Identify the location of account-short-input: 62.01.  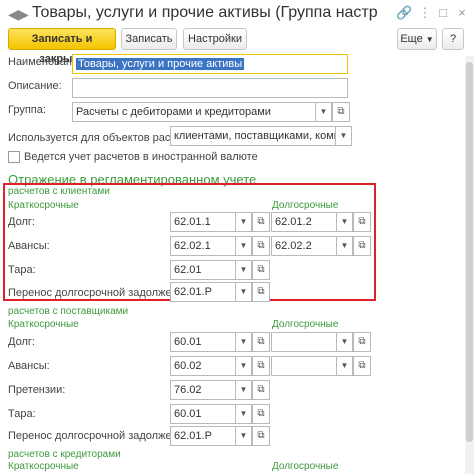
(203, 270).